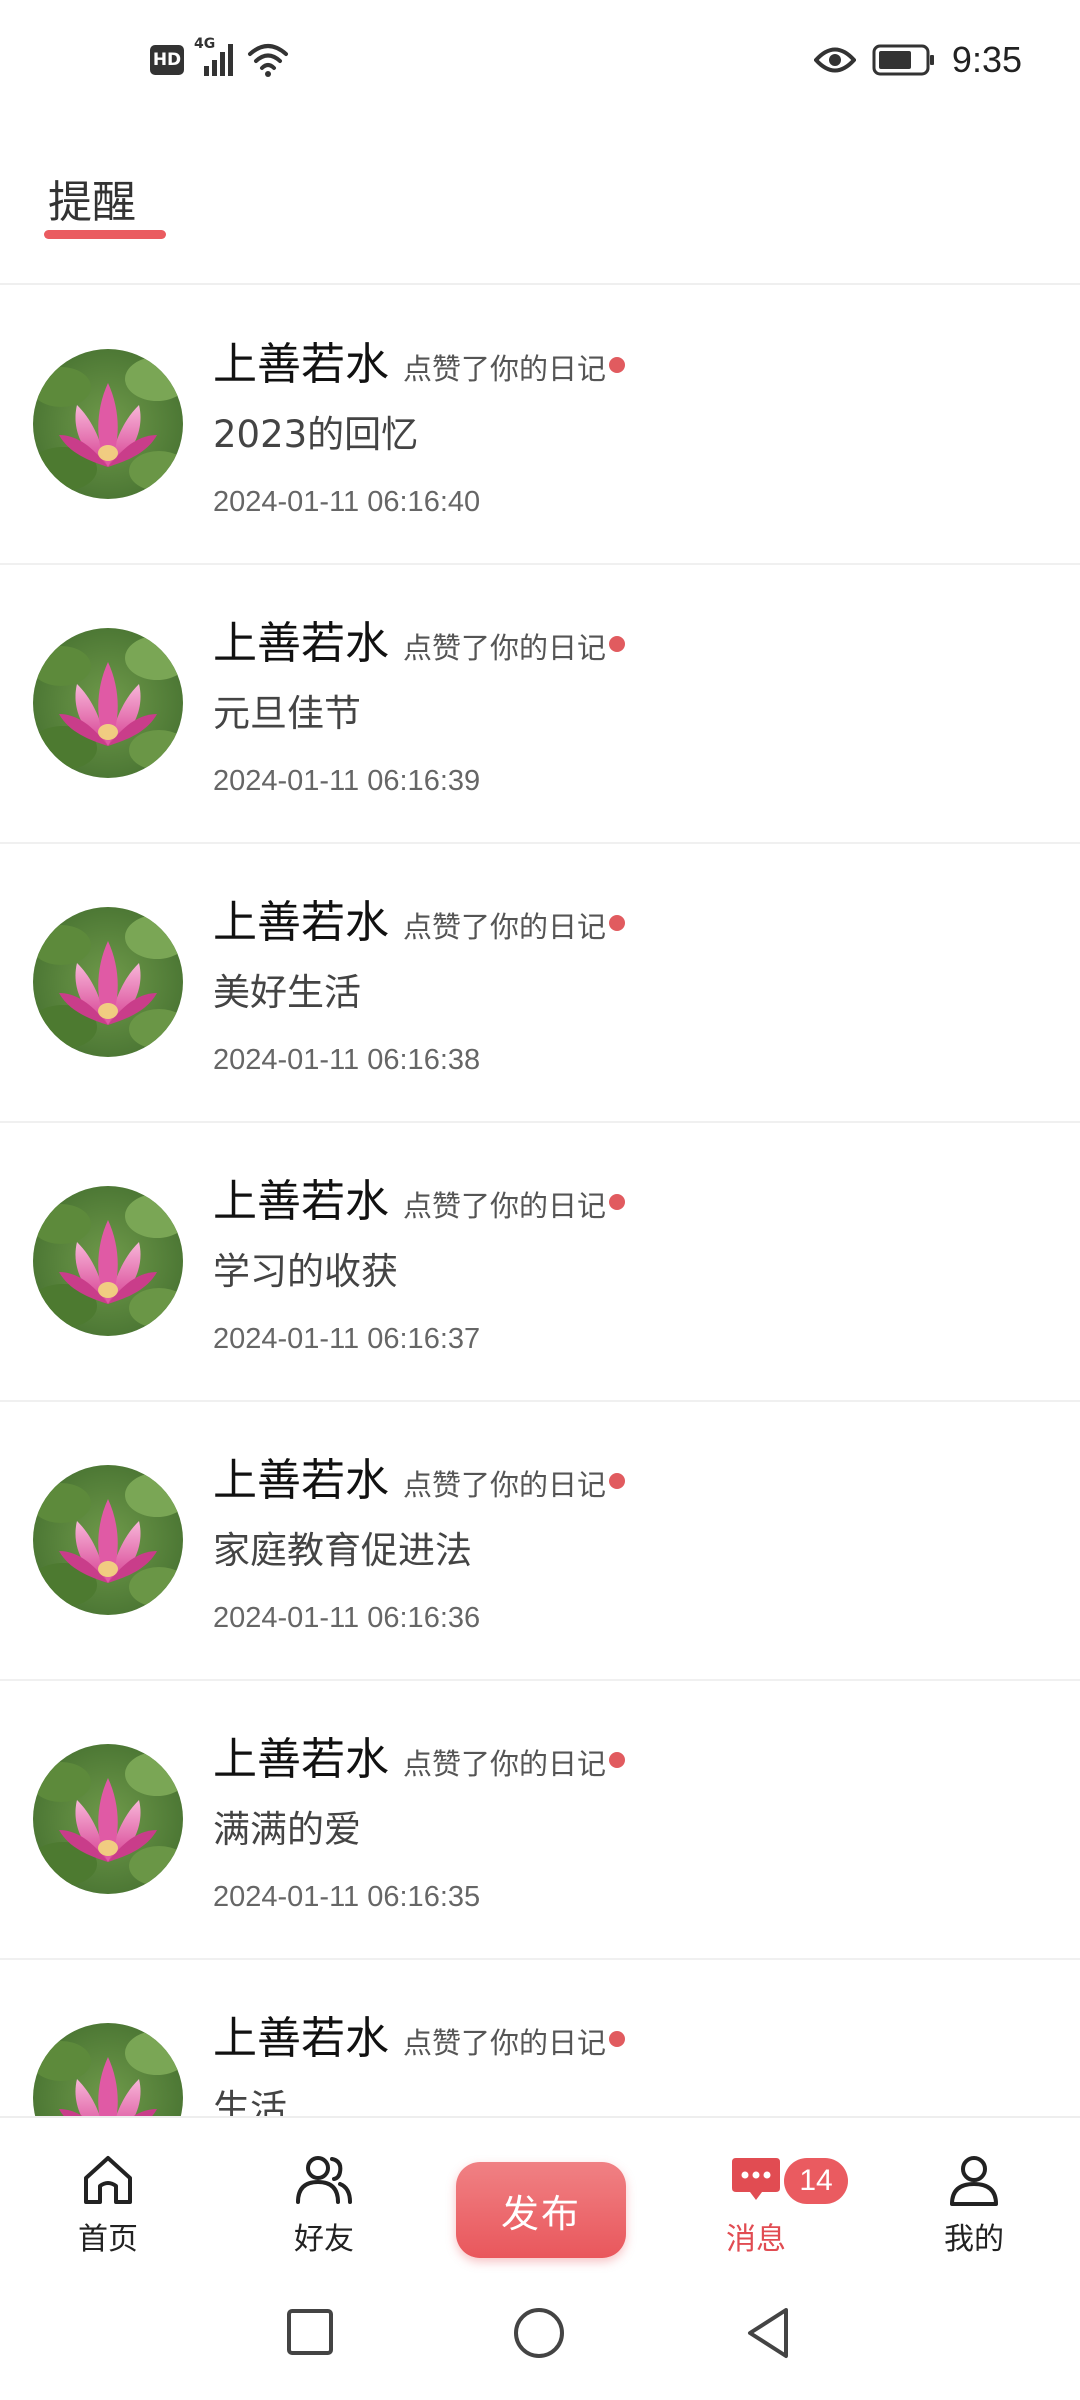 This screenshot has width=1080, height=2400. What do you see at coordinates (347, 1060) in the screenshot?
I see `timestamp: 2024-01-11 06:16:38` at bounding box center [347, 1060].